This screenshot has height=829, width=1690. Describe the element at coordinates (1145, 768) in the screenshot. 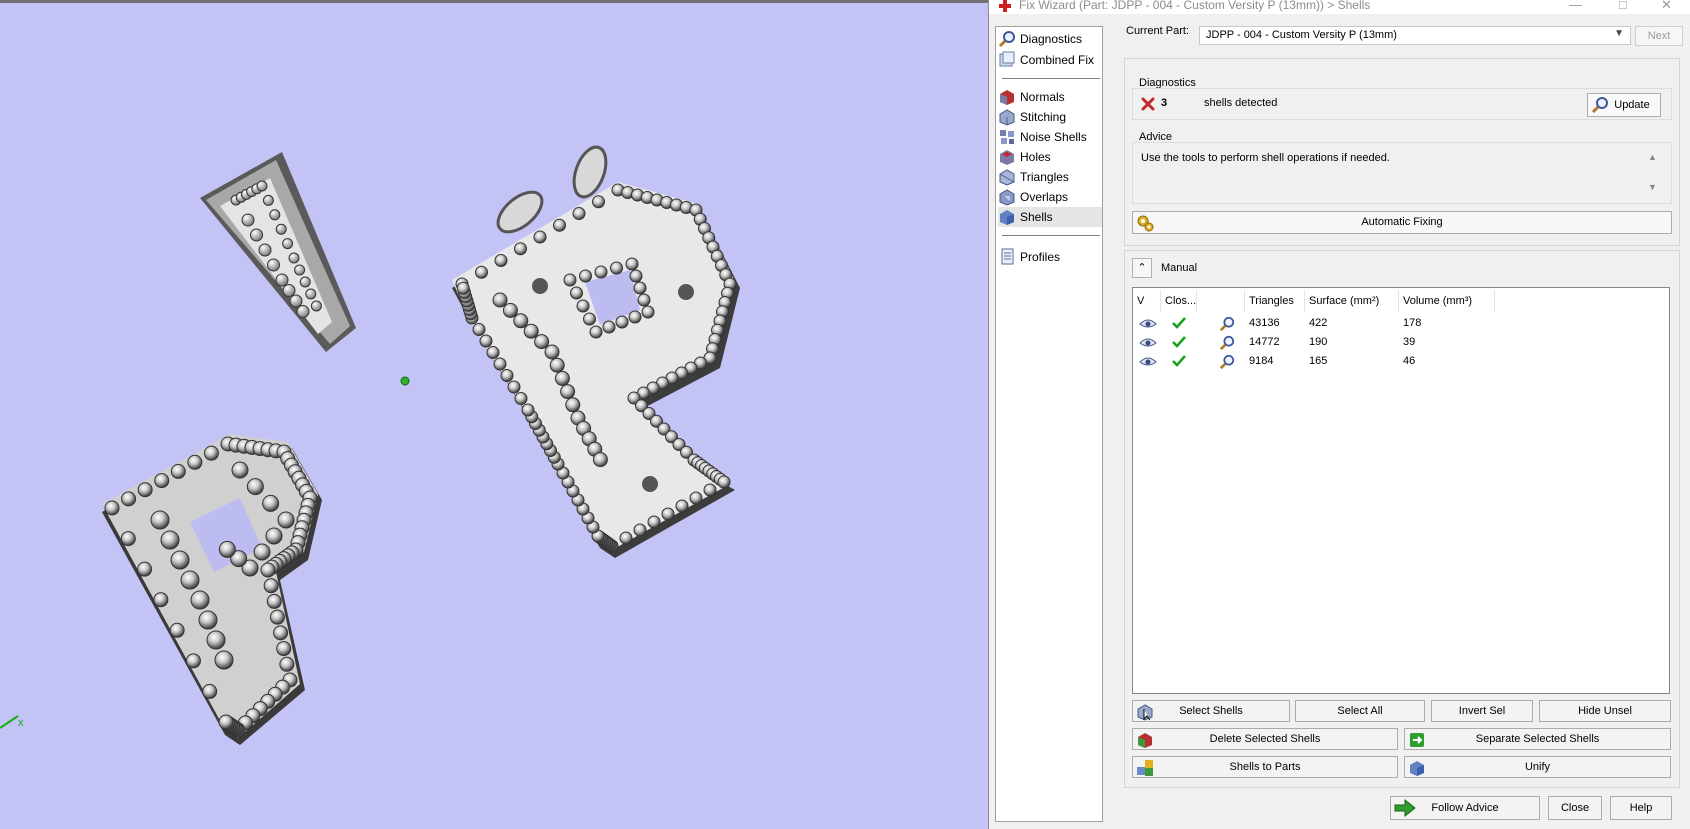

I see `shells-to-parts-icon` at that location.